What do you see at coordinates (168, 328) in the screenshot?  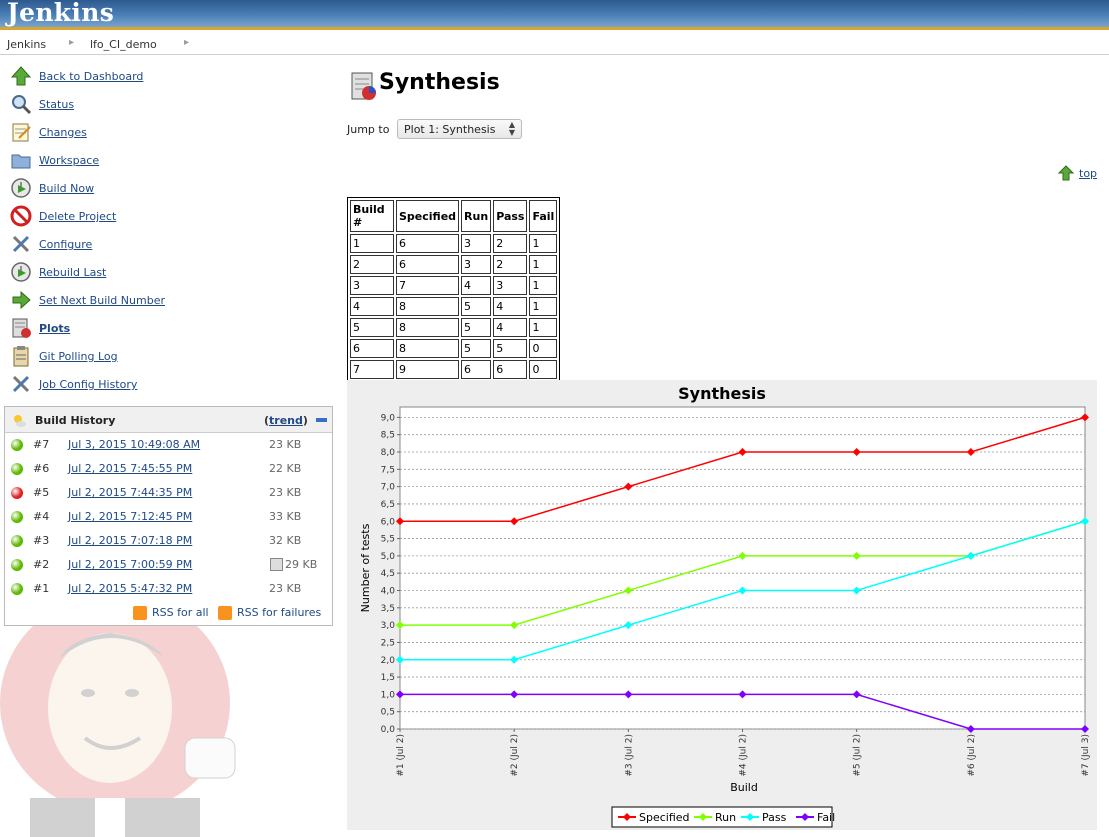 I see `task-plots: Plots` at bounding box center [168, 328].